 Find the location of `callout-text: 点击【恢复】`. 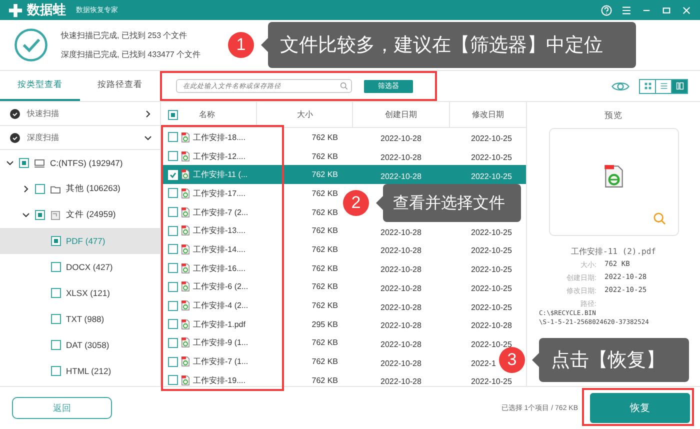

callout-text: 点击【恢复】 is located at coordinates (608, 361).